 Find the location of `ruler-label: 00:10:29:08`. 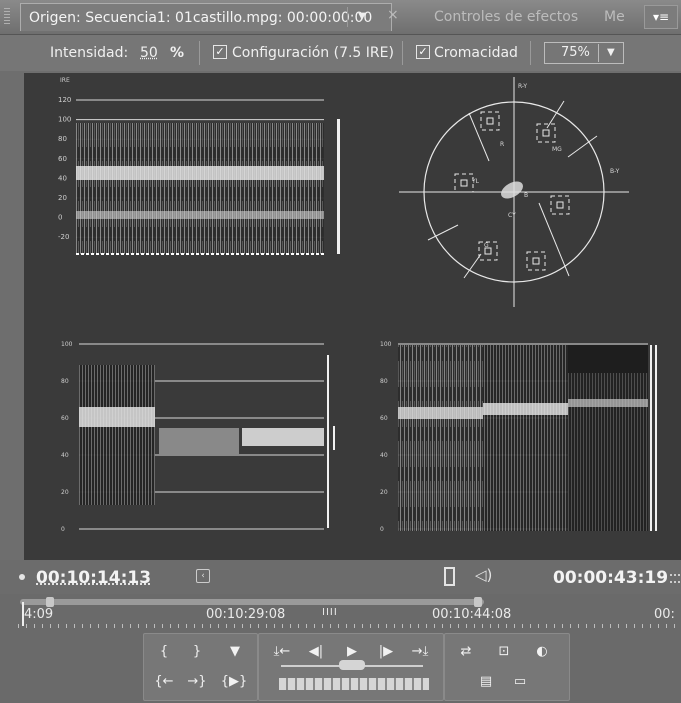

ruler-label: 00:10:29:08 is located at coordinates (246, 614).